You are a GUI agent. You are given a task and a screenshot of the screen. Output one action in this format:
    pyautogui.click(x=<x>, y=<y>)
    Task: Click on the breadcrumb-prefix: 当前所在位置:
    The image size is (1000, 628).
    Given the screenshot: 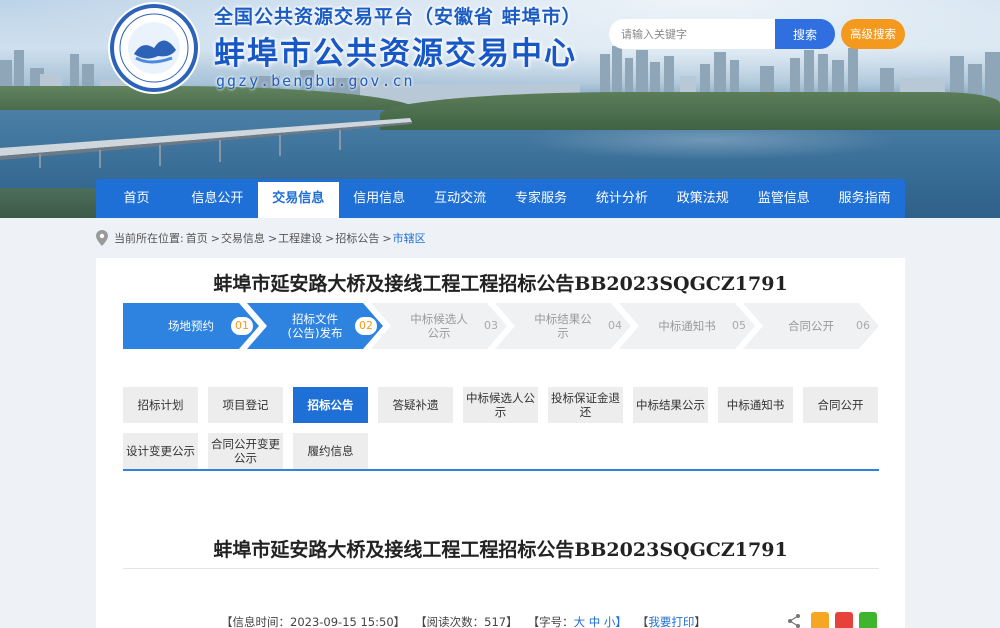 What is the action you would take?
    pyautogui.click(x=149, y=238)
    